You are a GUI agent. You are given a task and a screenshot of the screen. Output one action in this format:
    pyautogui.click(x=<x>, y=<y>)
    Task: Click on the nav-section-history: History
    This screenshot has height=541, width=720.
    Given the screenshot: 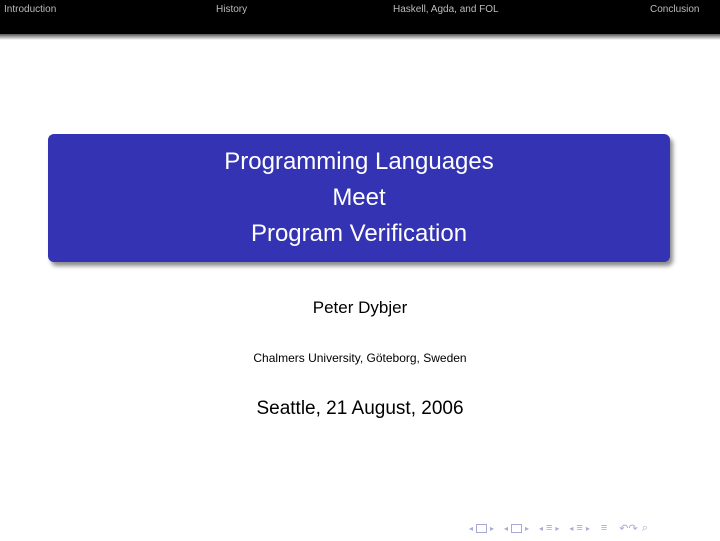 What is the action you would take?
    pyautogui.click(x=231, y=9)
    